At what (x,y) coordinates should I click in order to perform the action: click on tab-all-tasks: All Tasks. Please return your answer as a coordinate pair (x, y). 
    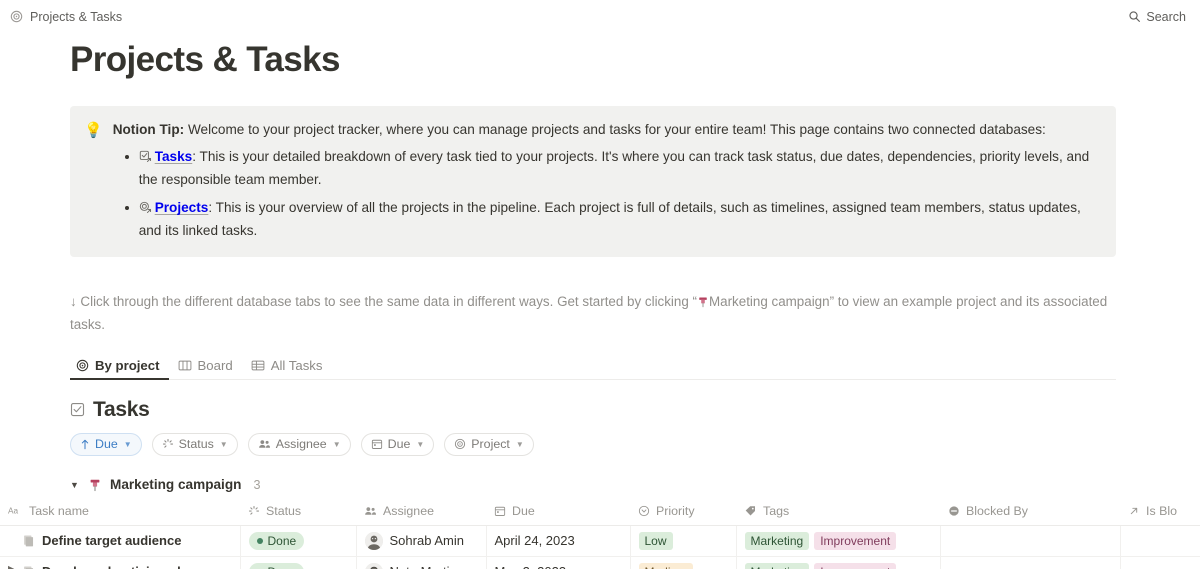
    Looking at the image, I should click on (287, 368).